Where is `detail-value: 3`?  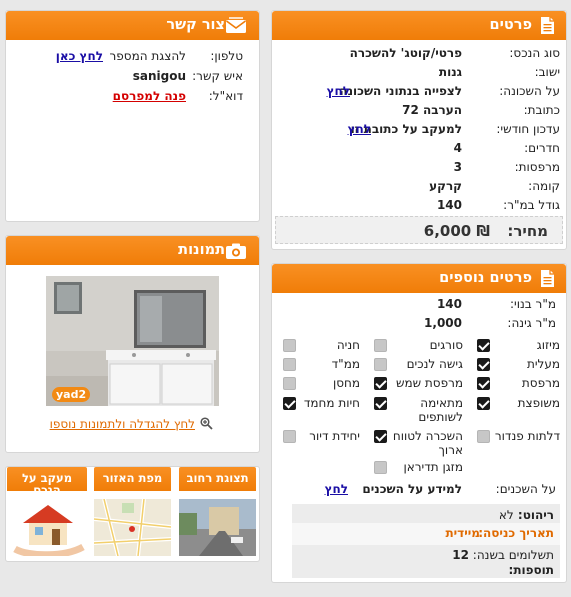
detail-value: 3 is located at coordinates (457, 167).